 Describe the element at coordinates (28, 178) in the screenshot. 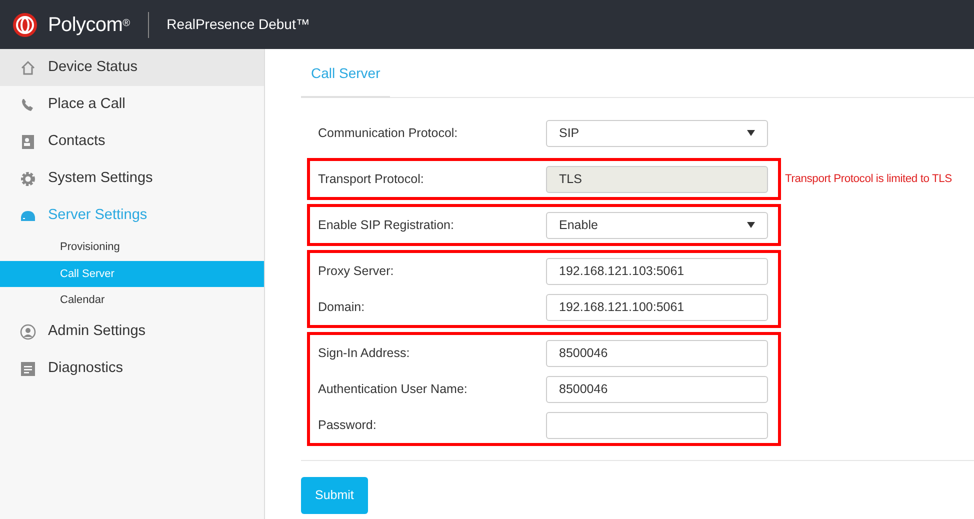

I see `gear-icon` at that location.